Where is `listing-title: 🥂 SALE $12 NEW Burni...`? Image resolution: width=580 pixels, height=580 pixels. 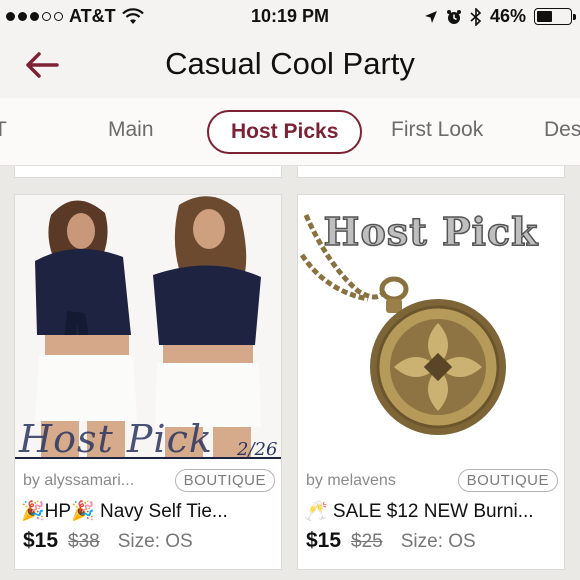 listing-title: 🥂 SALE $12 NEW Burni... is located at coordinates (431, 511).